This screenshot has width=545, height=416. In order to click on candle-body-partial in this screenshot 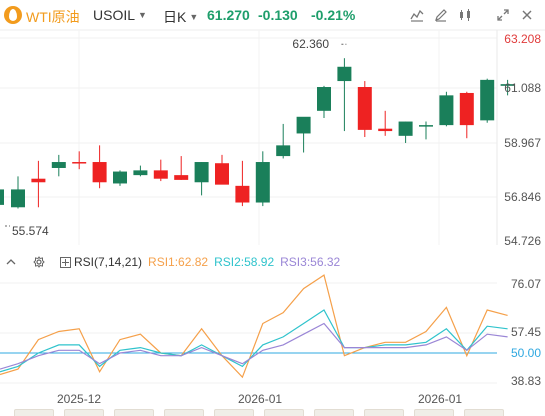, I will do `click(2, 197)`.